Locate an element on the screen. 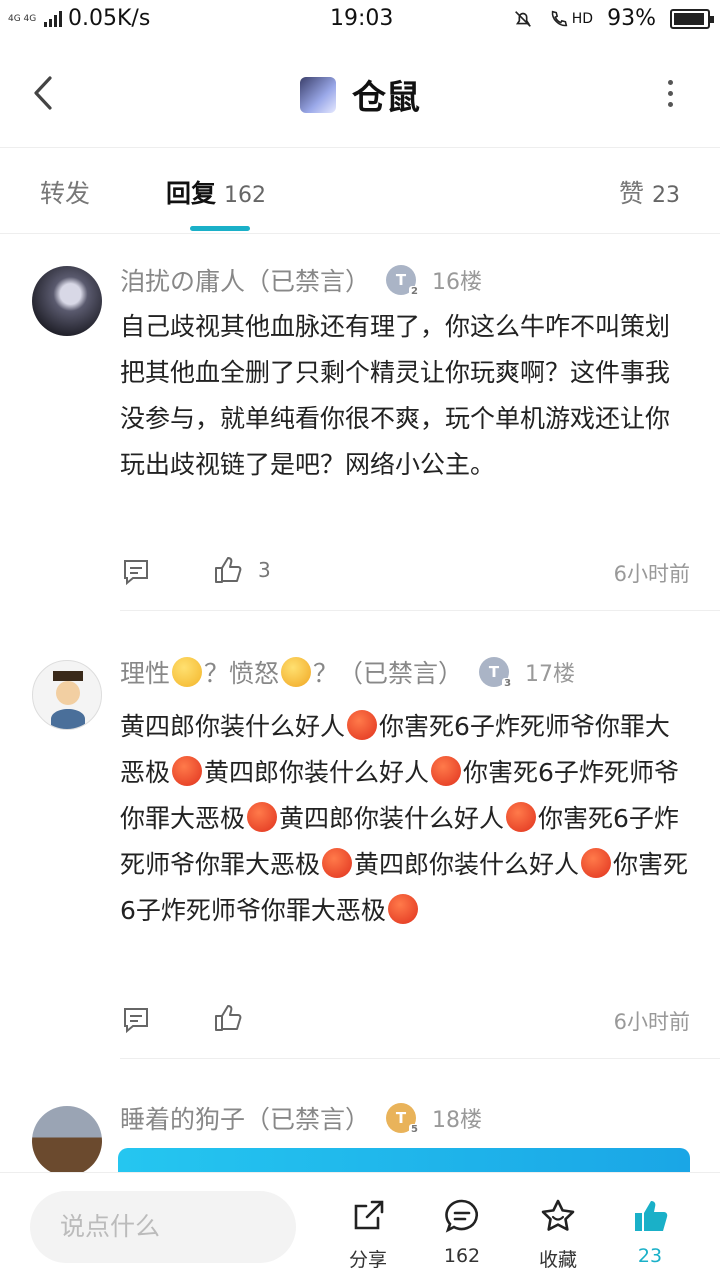 The image size is (720, 1280). share-button: 分享 is located at coordinates (368, 1233).